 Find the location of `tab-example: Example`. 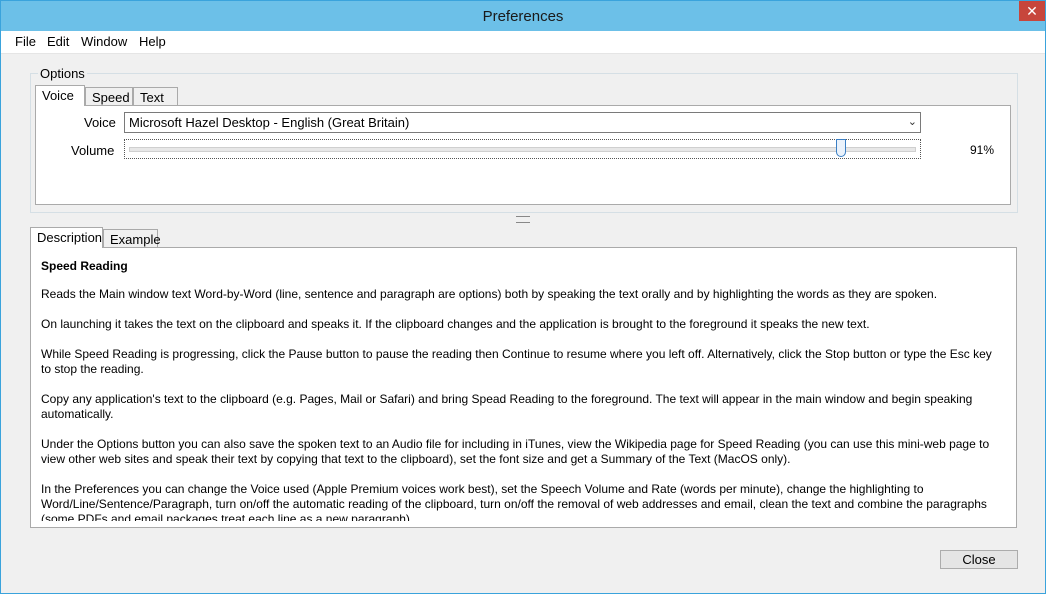

tab-example: Example is located at coordinates (132, 238).